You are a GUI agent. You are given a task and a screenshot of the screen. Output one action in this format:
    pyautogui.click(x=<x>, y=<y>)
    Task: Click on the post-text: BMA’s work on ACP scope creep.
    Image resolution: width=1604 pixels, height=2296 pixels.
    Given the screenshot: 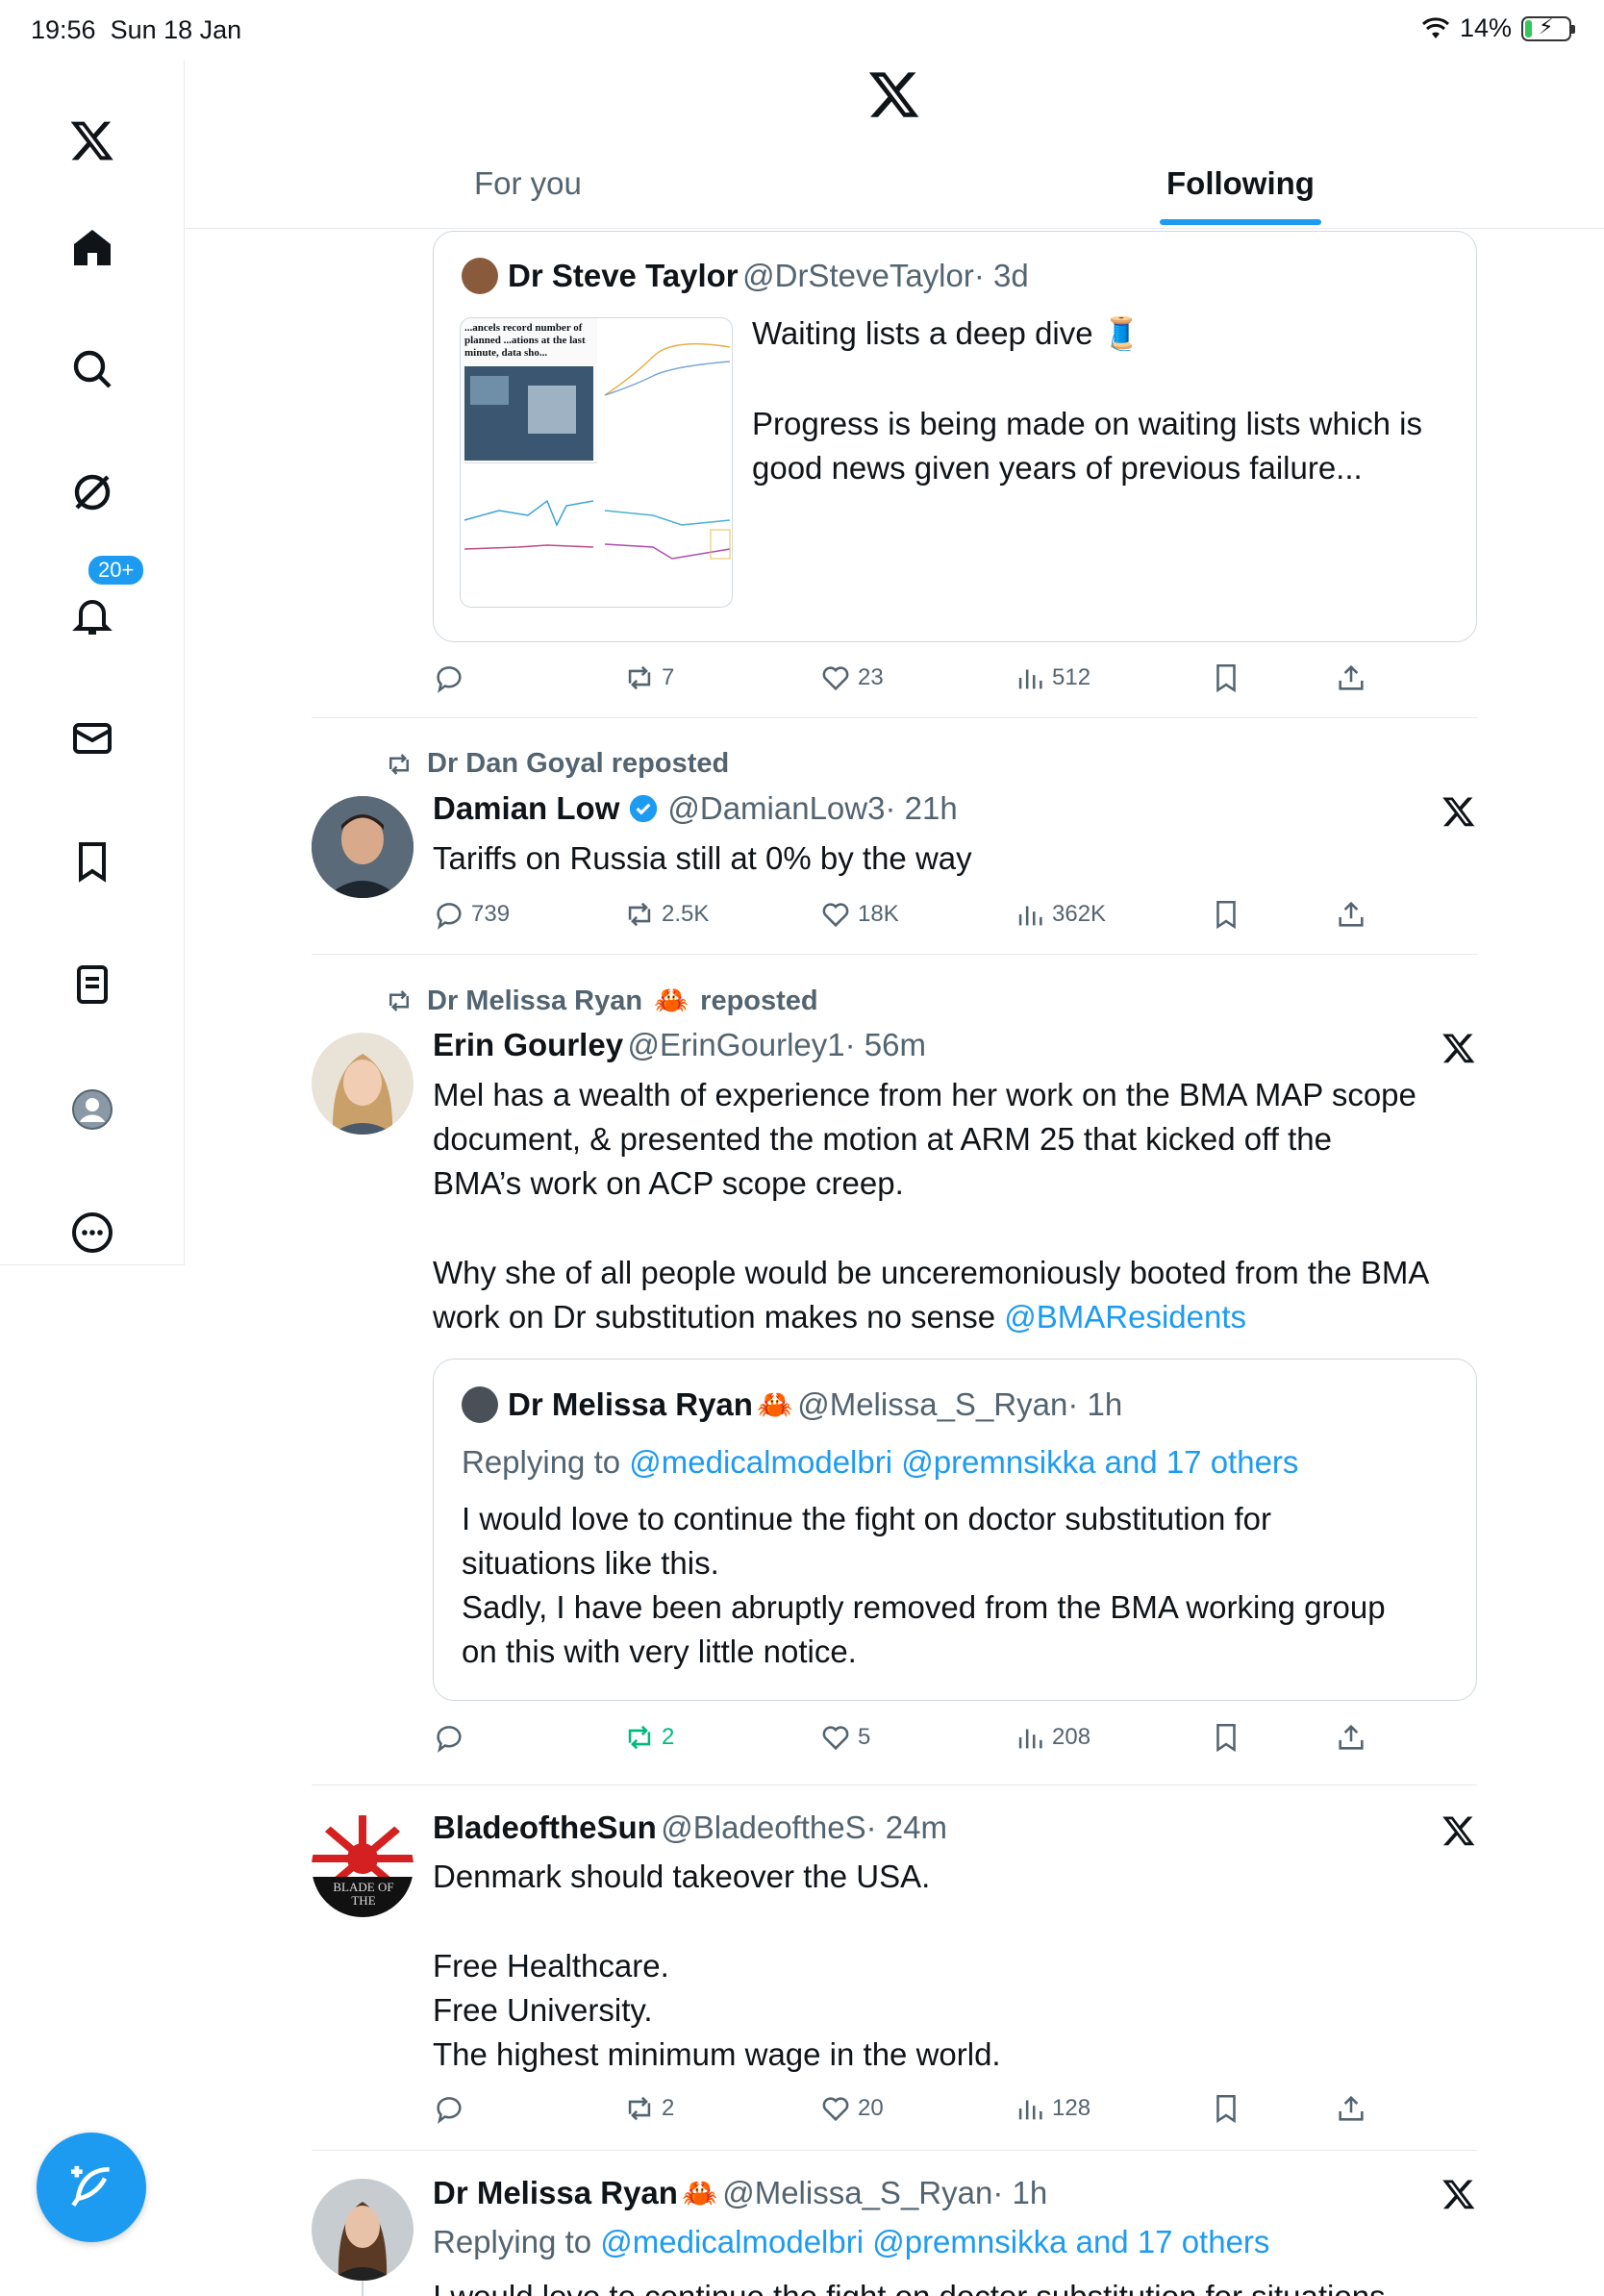 What is the action you would take?
    pyautogui.click(x=668, y=1183)
    